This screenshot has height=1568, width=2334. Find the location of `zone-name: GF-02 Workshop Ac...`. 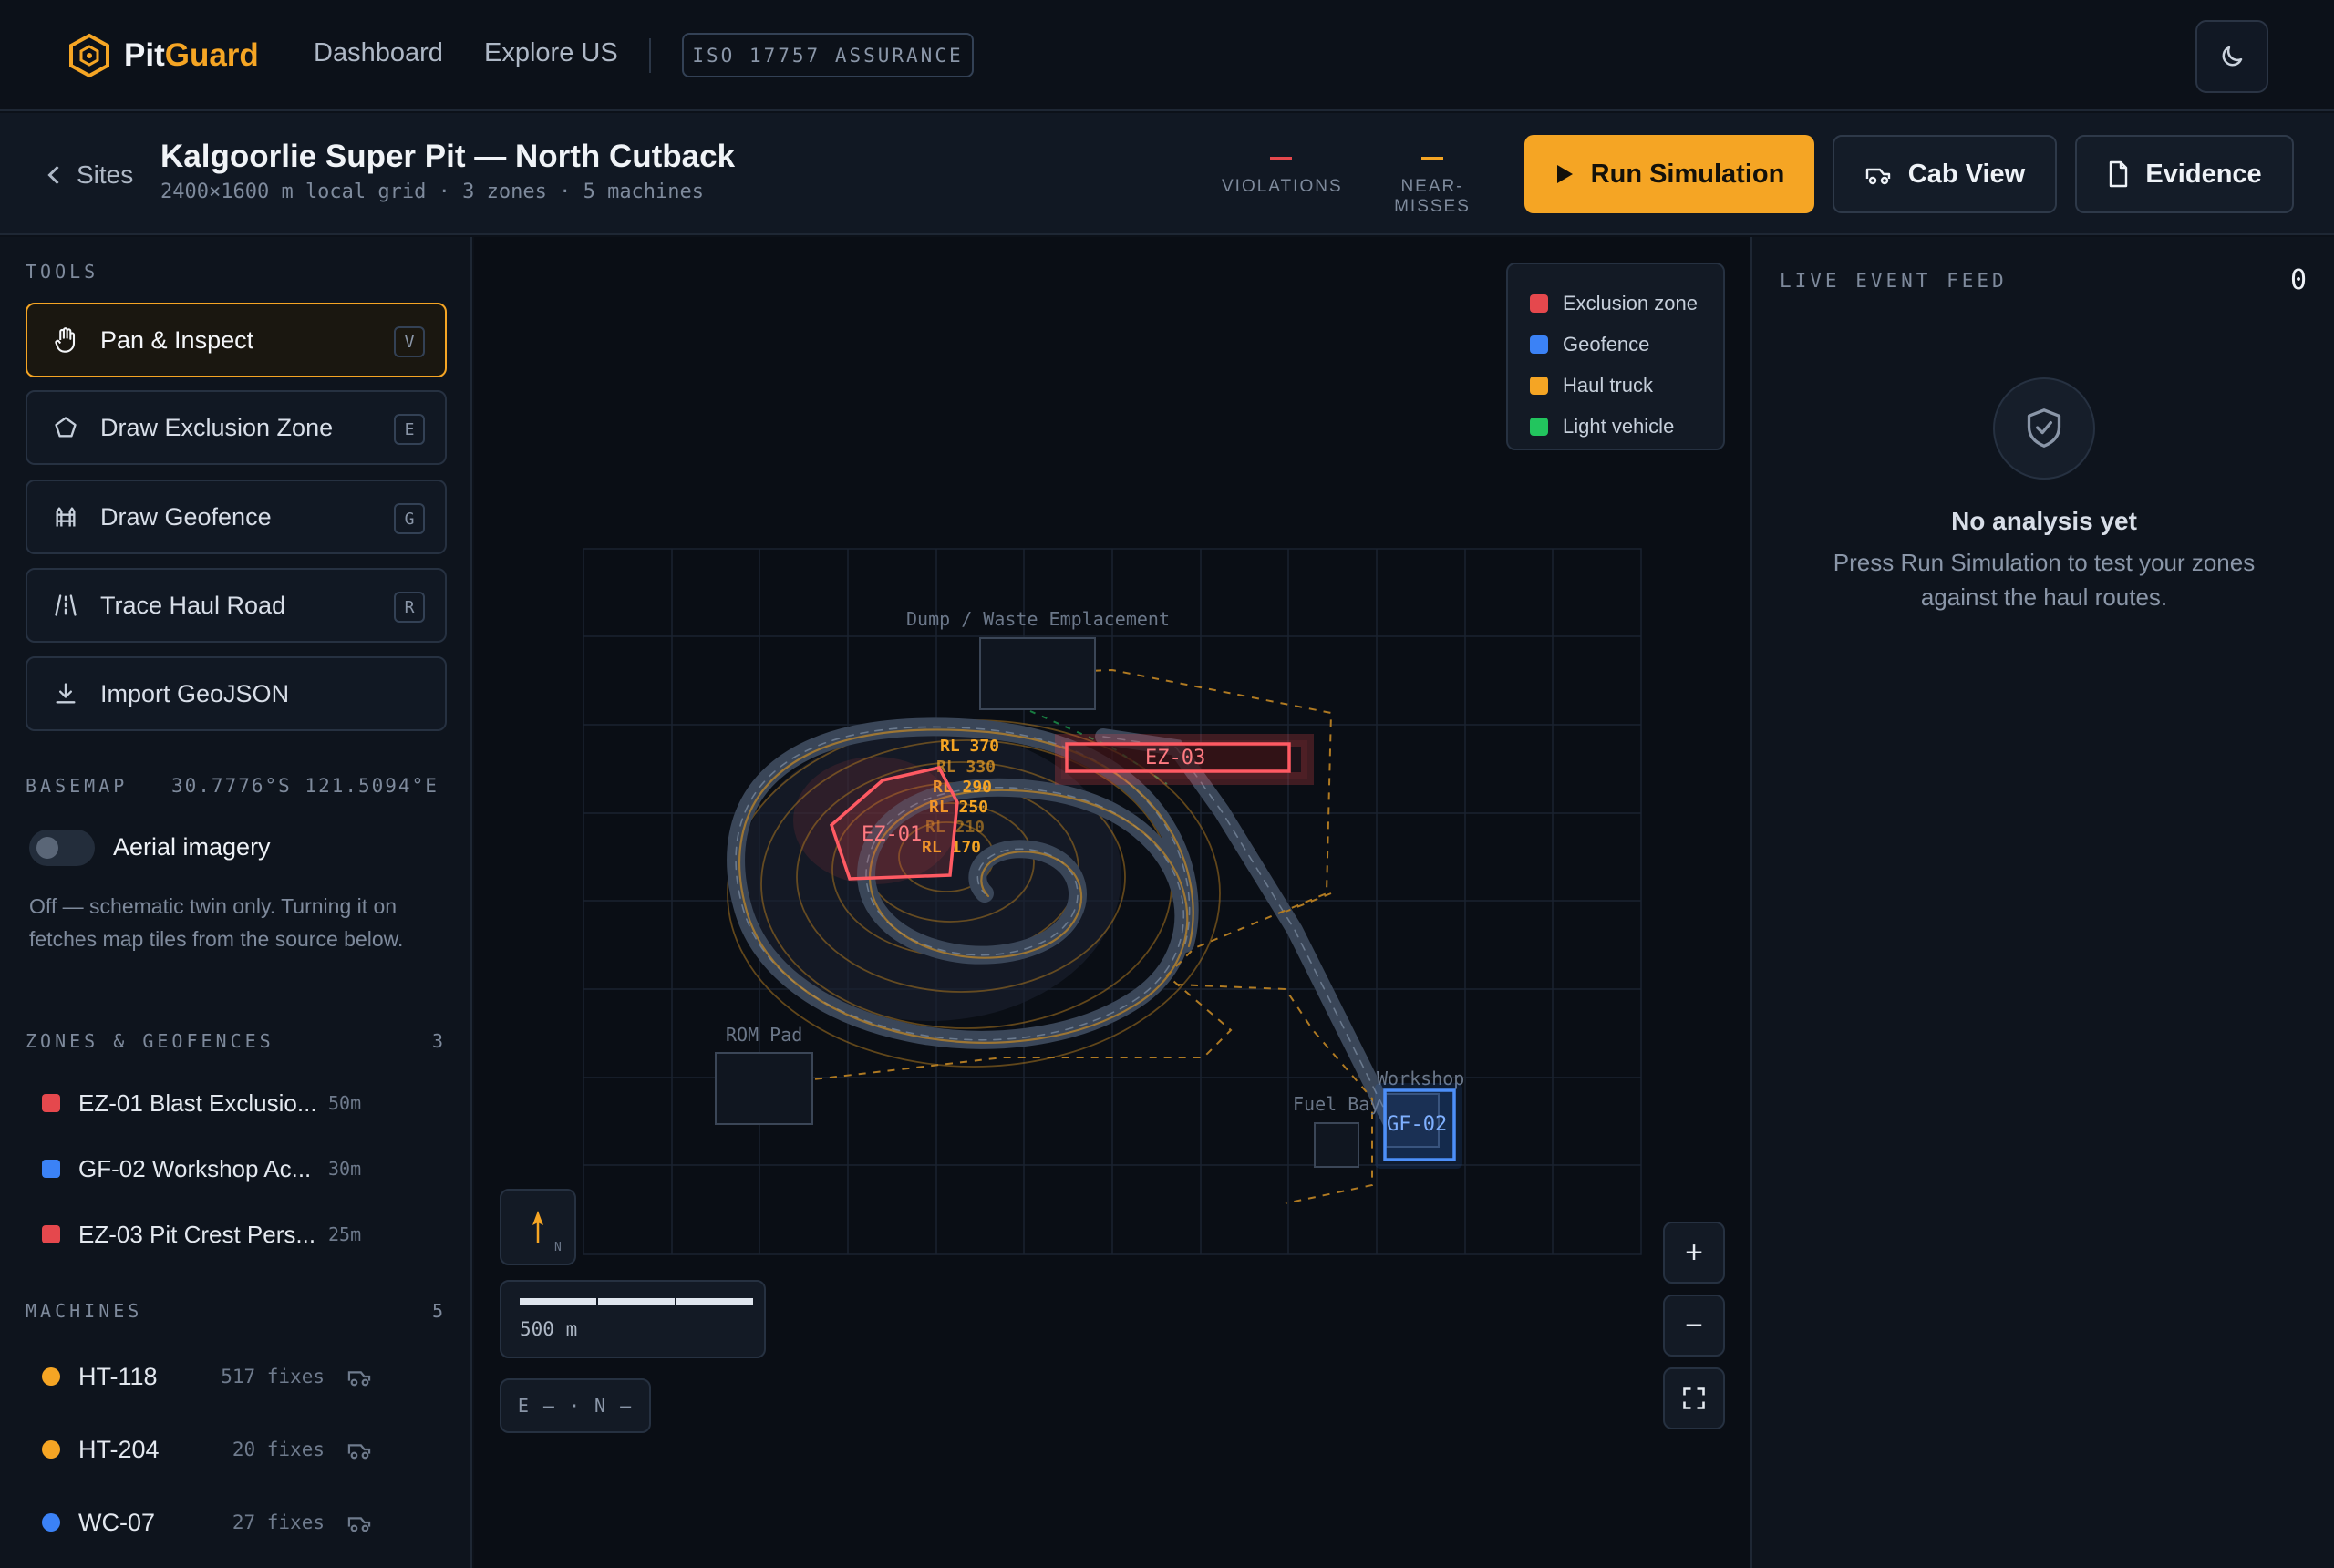

zone-name: GF-02 Workshop Ac... is located at coordinates (195, 1168).